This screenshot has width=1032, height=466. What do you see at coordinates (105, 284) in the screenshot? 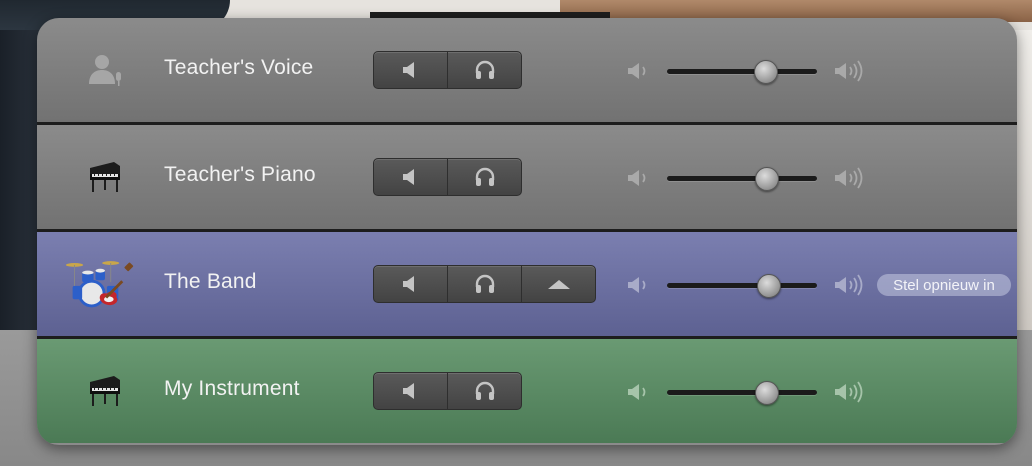
I see `drums-guitar-icon` at bounding box center [105, 284].